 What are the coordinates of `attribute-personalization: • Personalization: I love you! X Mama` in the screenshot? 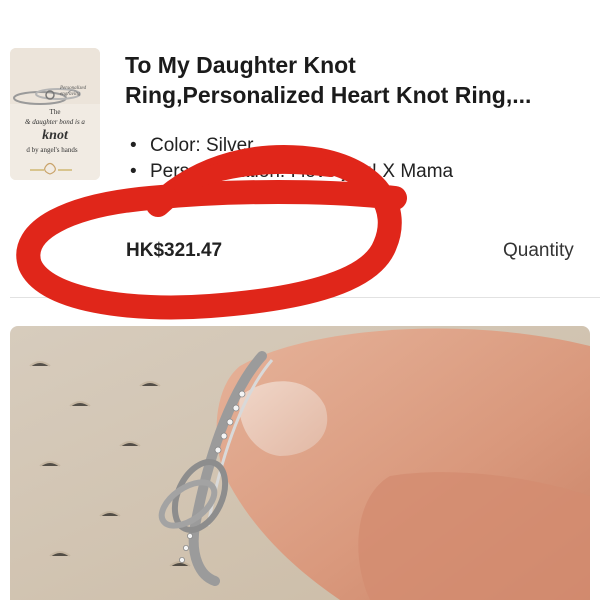 It's located at (292, 171).